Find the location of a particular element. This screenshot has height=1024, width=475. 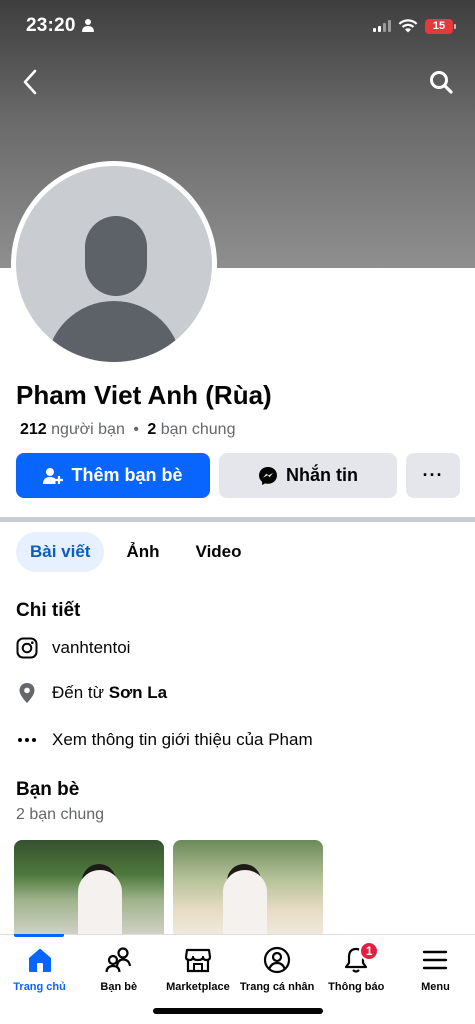

nav-profile-label: Trang cá nhân is located at coordinates (277, 987).